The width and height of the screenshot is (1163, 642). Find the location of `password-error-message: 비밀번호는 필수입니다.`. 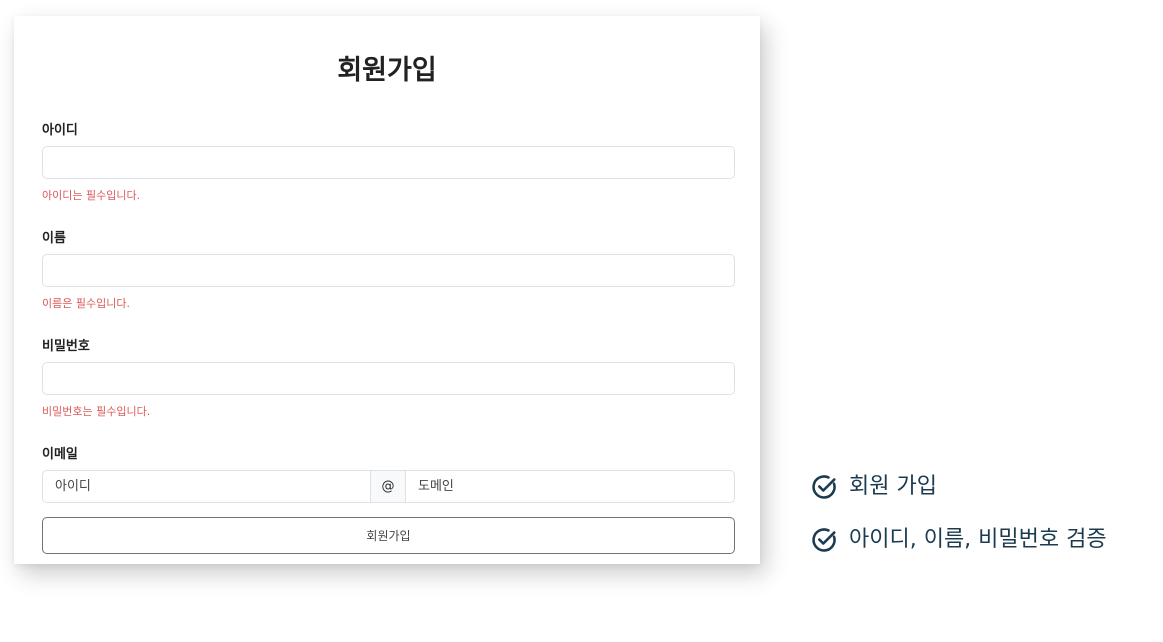

password-error-message: 비밀번호는 필수입니다. is located at coordinates (96, 411).